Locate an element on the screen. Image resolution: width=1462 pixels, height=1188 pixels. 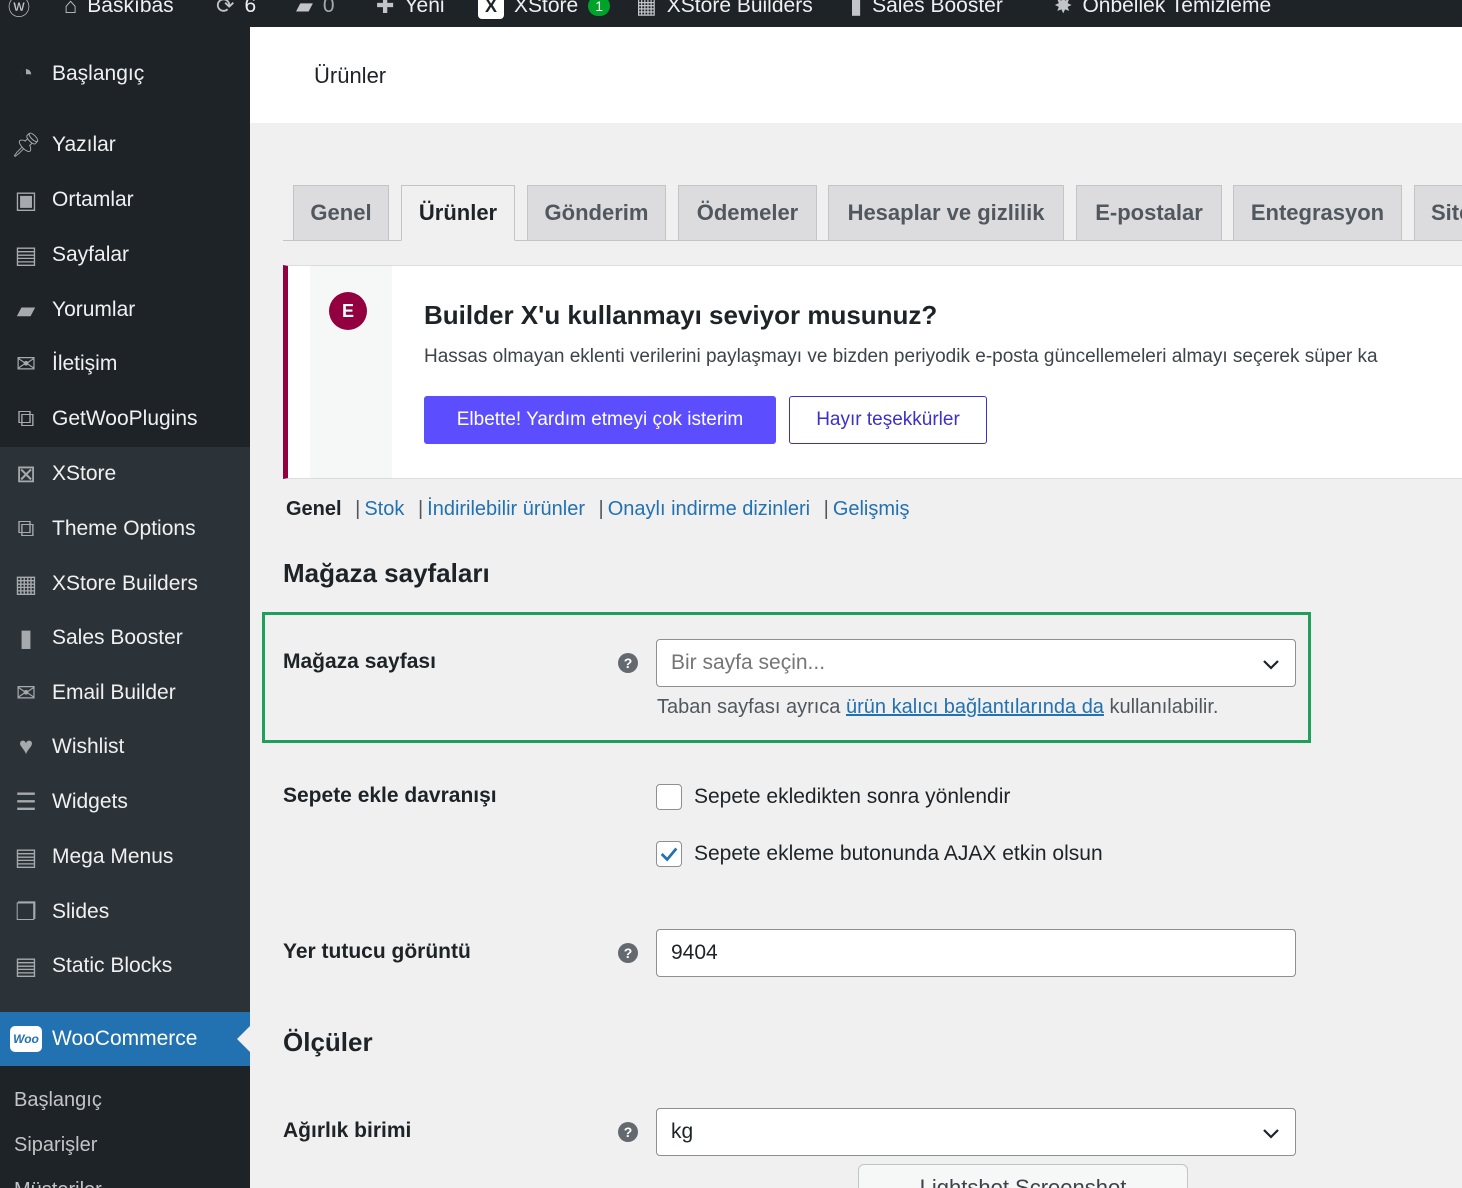
tab-emails: E-postalar is located at coordinates (1149, 213).